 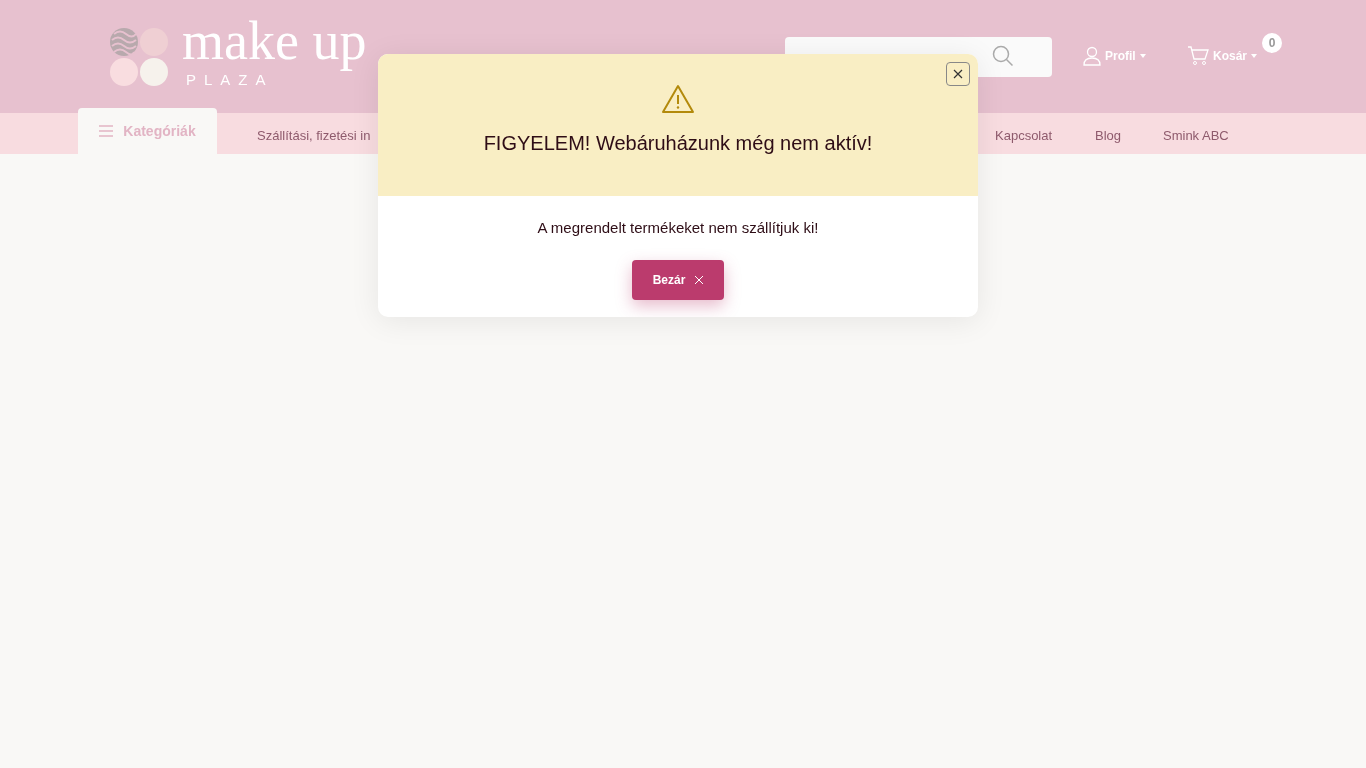 I want to click on nav-link: Kapcsolat, so click(x=1024, y=136).